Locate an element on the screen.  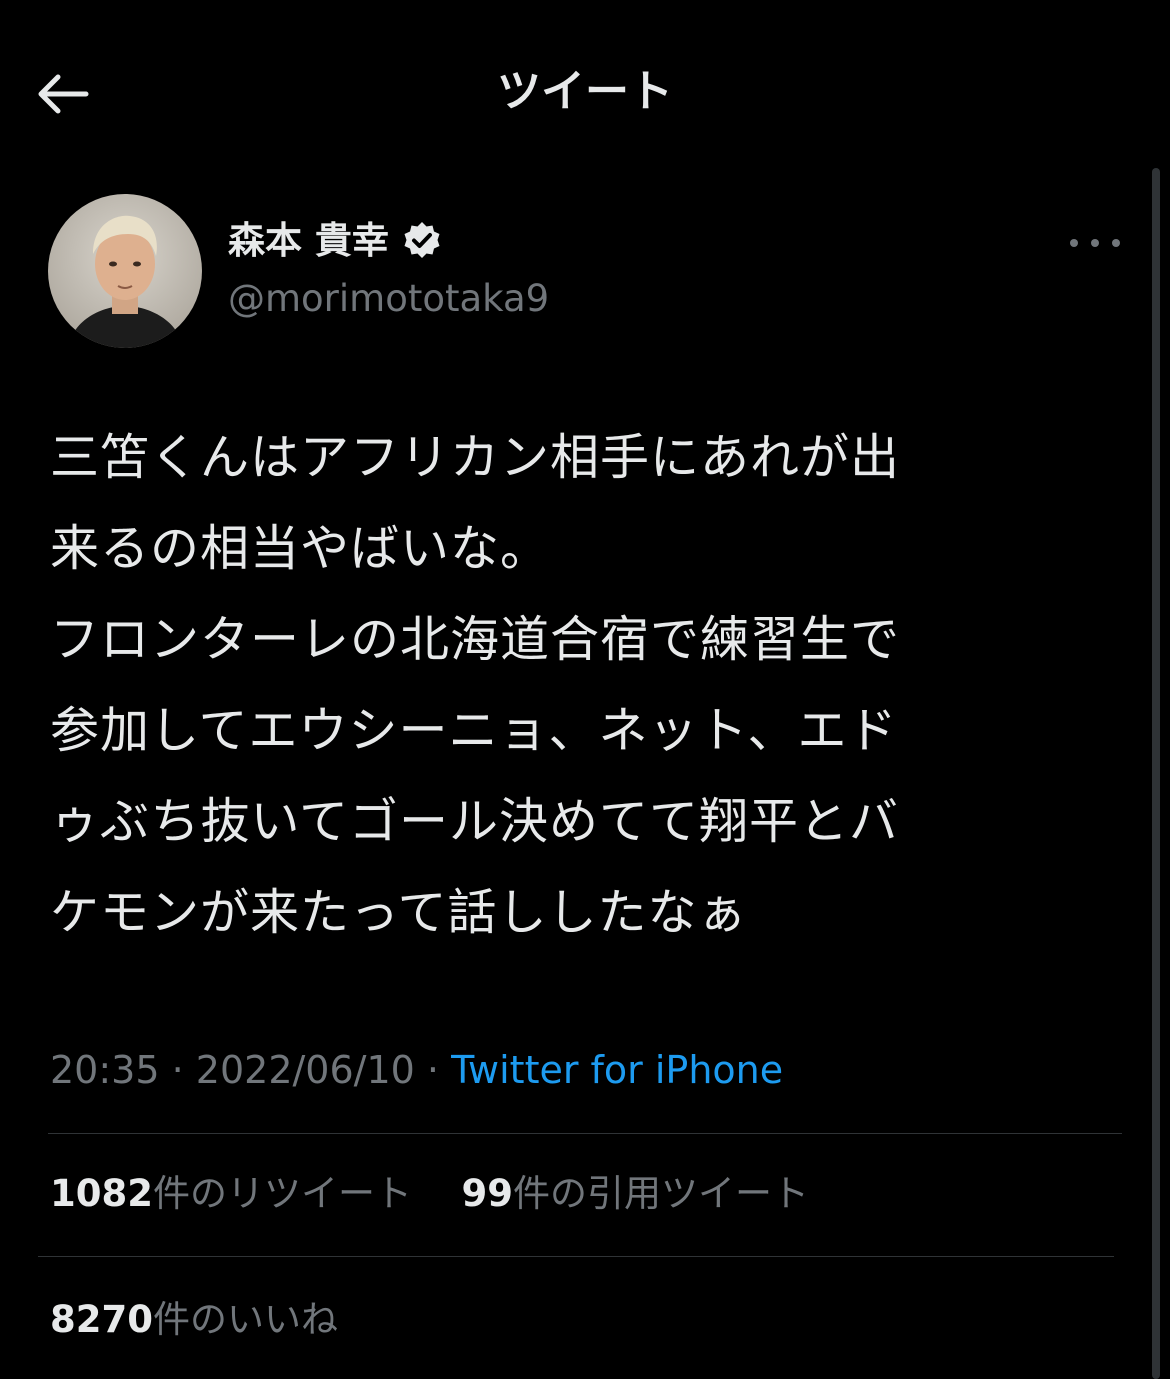
retweet-stats-row: 1082件のリツイート 99件の引用ツイート is located at coordinates (429, 1194).